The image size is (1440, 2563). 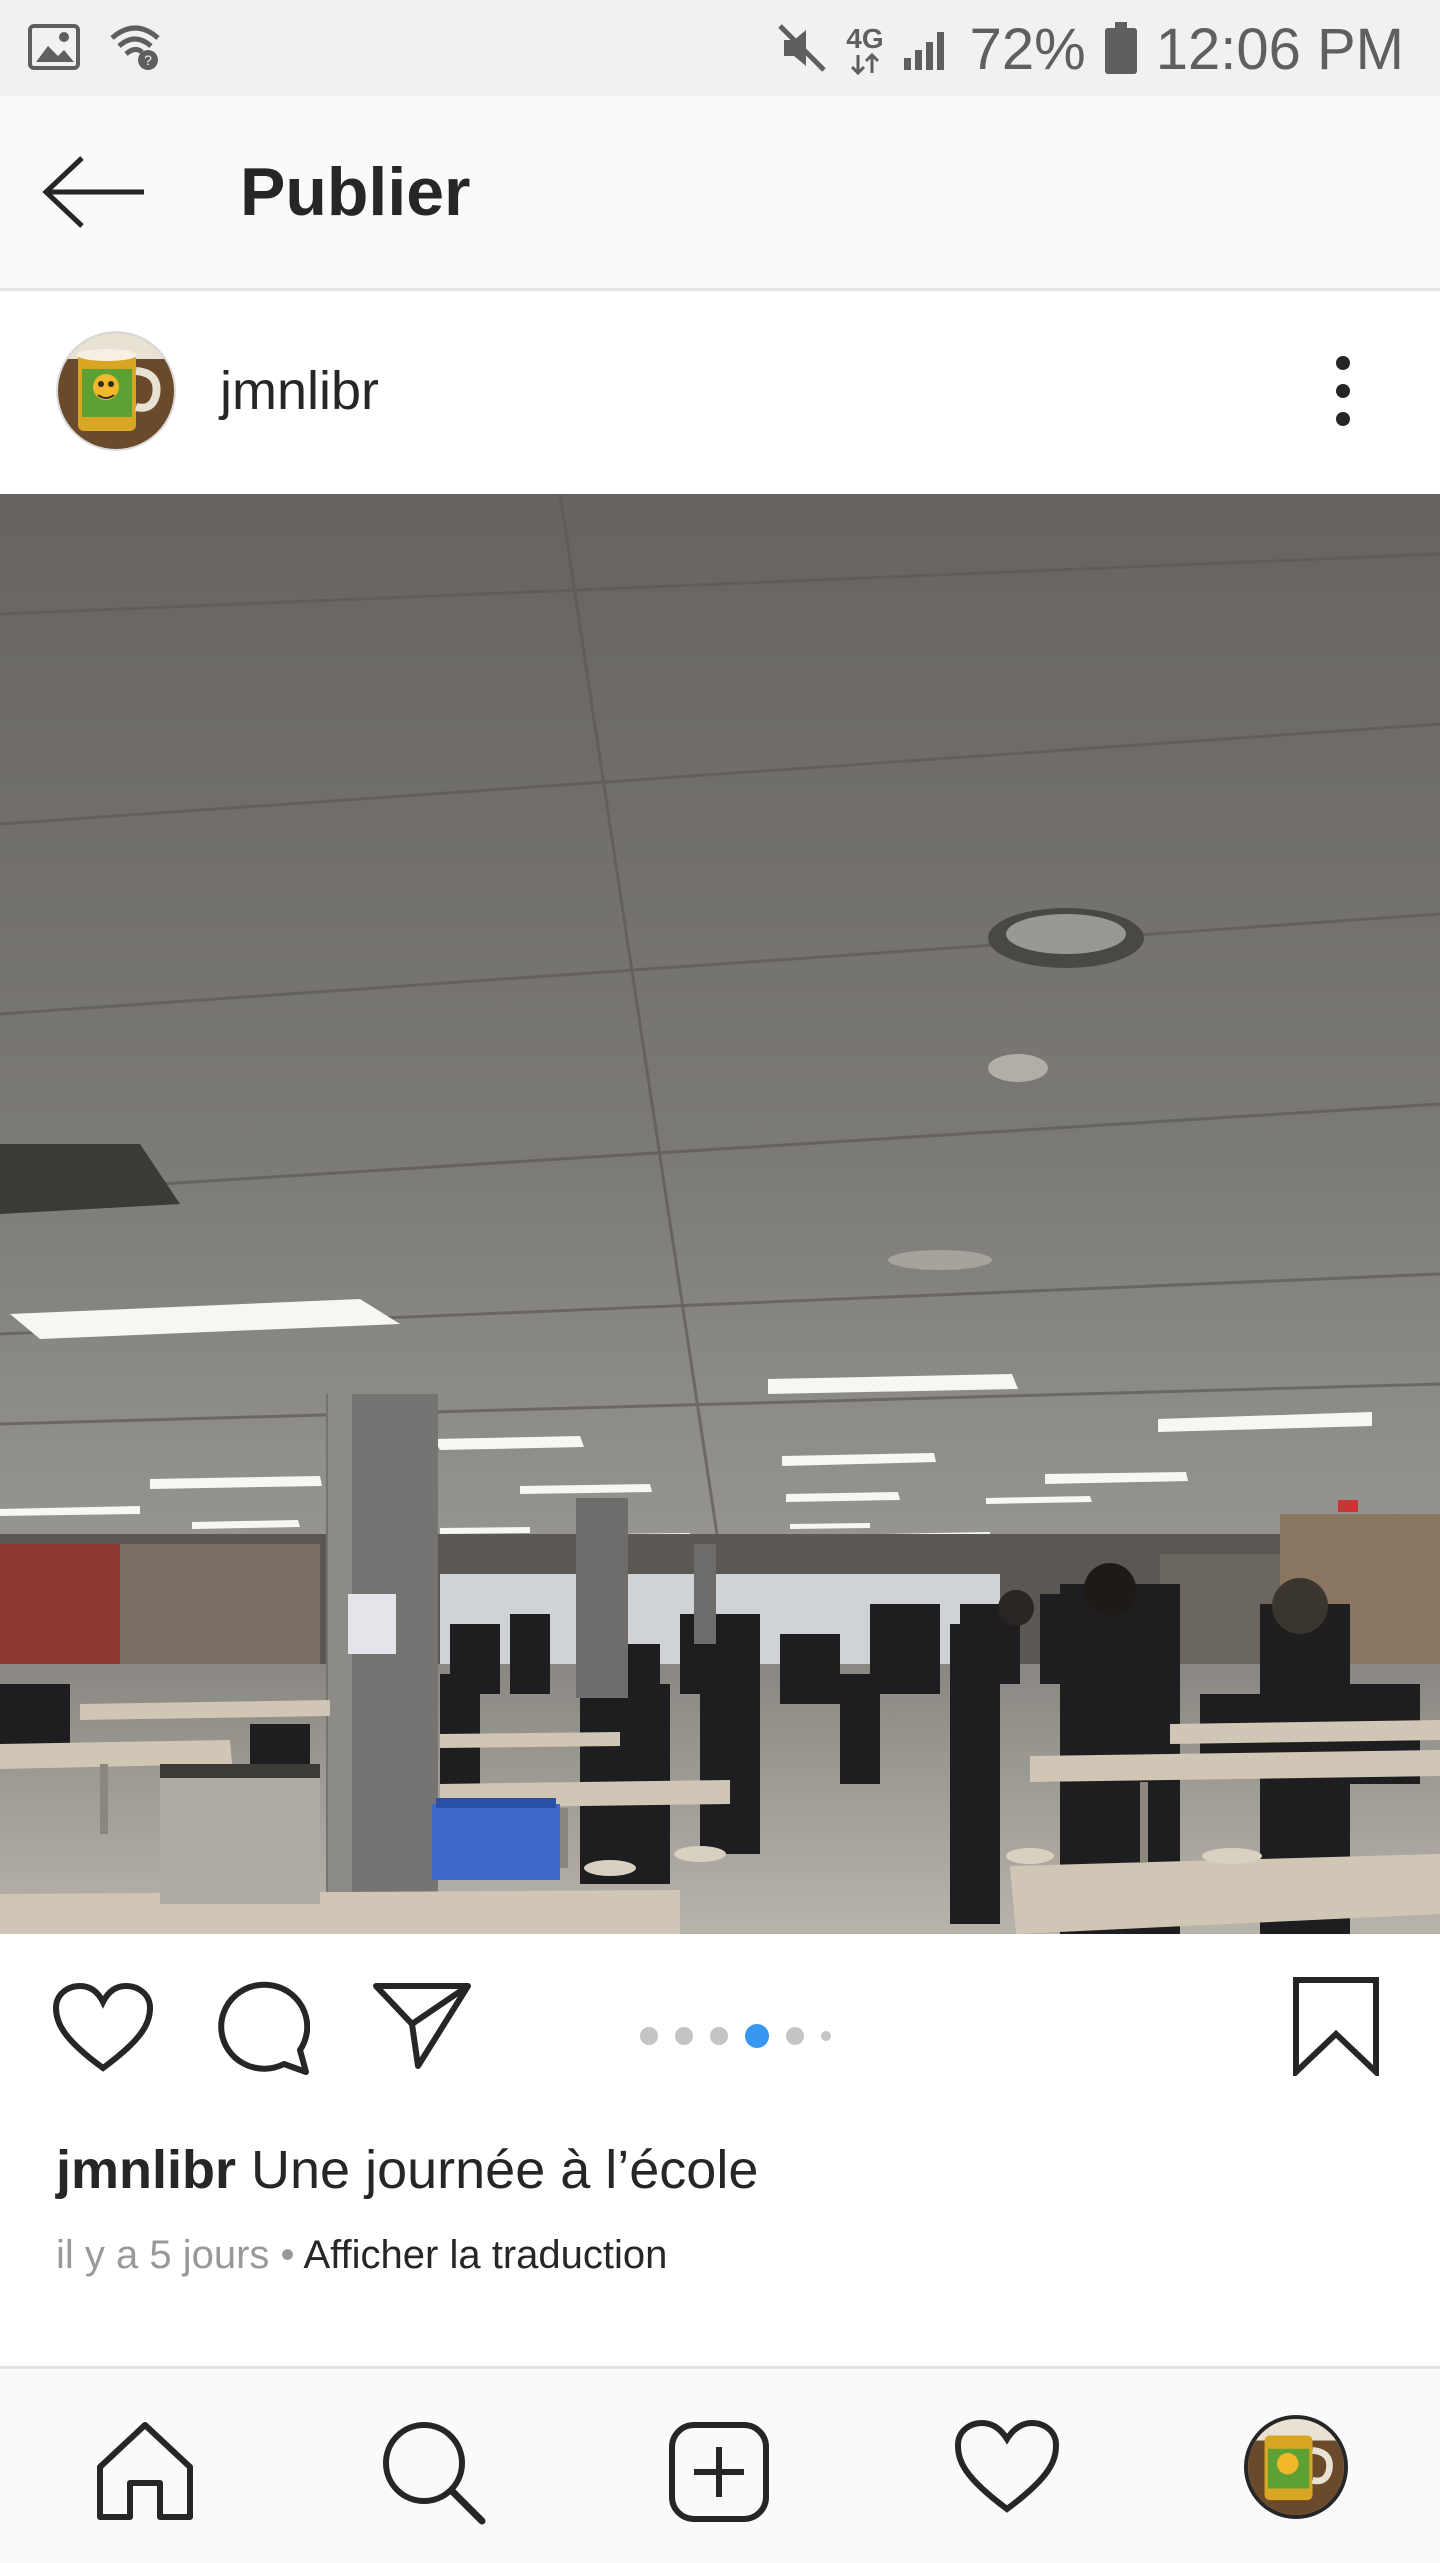 I want to click on nav-add-post, so click(x=719, y=2472).